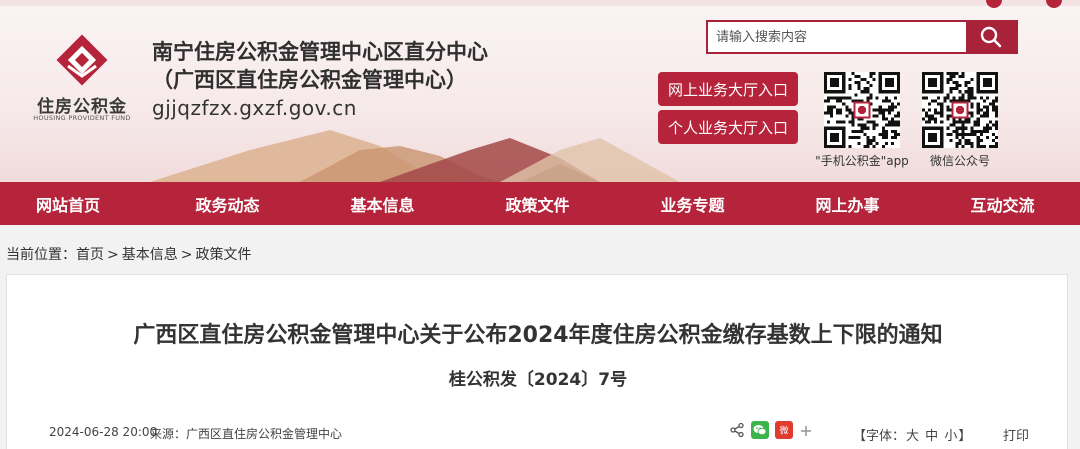 The image size is (1080, 449). Describe the element at coordinates (538, 380) in the screenshot. I see `document-number: 桂公积发〔2024〕7号` at that location.